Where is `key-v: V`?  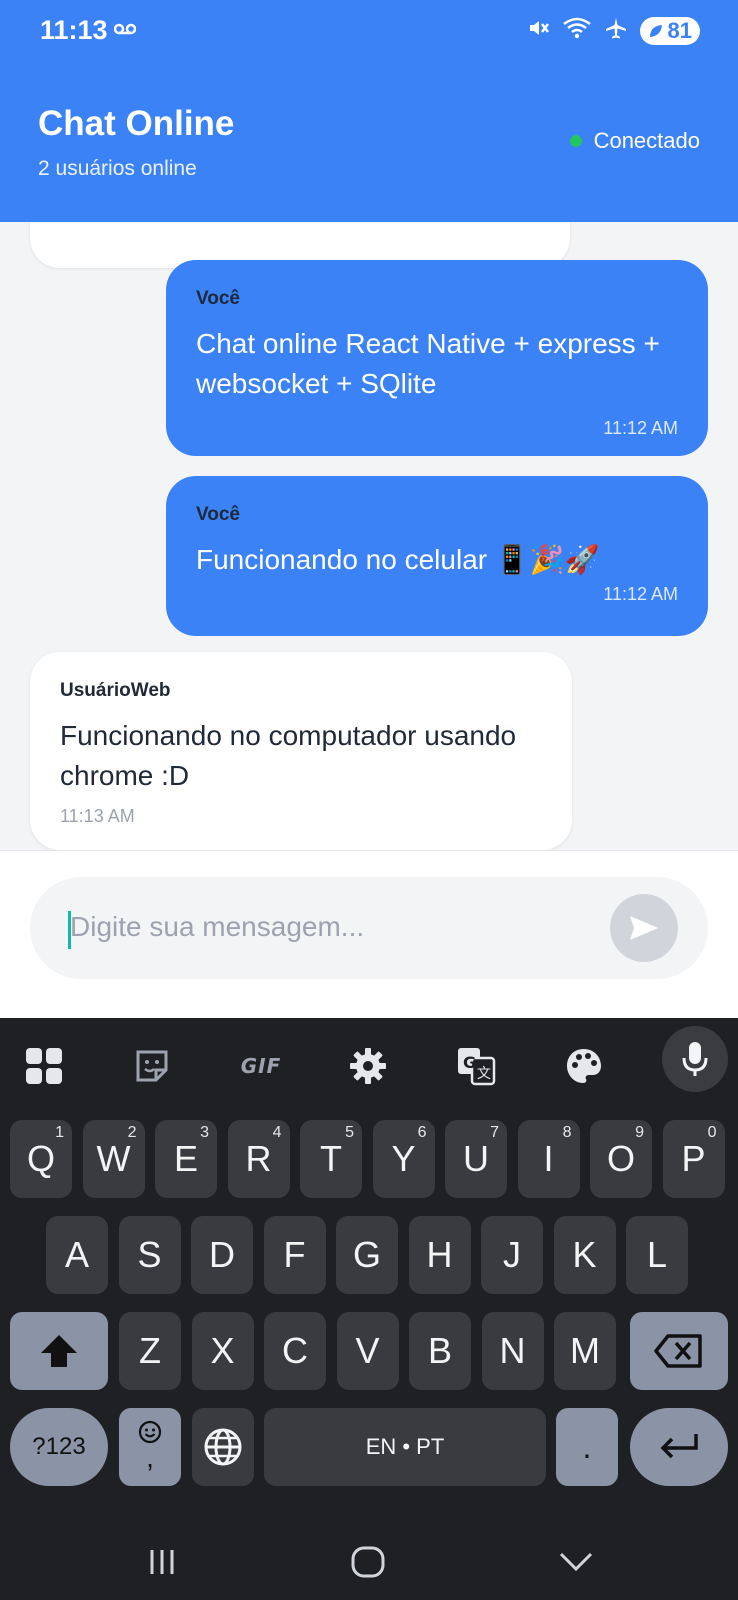 key-v: V is located at coordinates (367, 1351).